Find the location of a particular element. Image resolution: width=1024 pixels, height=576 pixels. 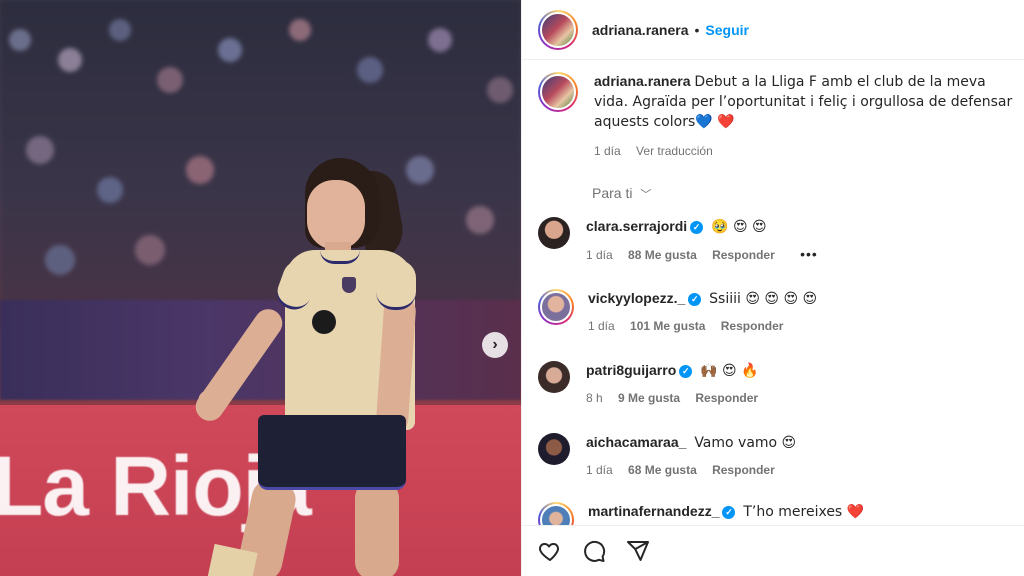

comment-time: 8 h is located at coordinates (594, 398).